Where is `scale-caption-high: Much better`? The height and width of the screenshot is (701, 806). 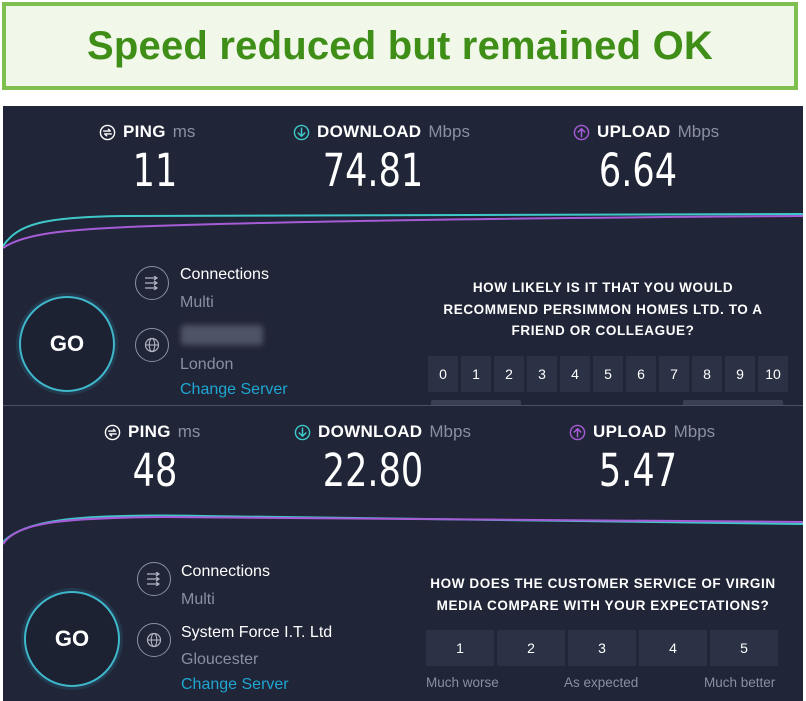 scale-caption-high: Much better is located at coordinates (740, 682).